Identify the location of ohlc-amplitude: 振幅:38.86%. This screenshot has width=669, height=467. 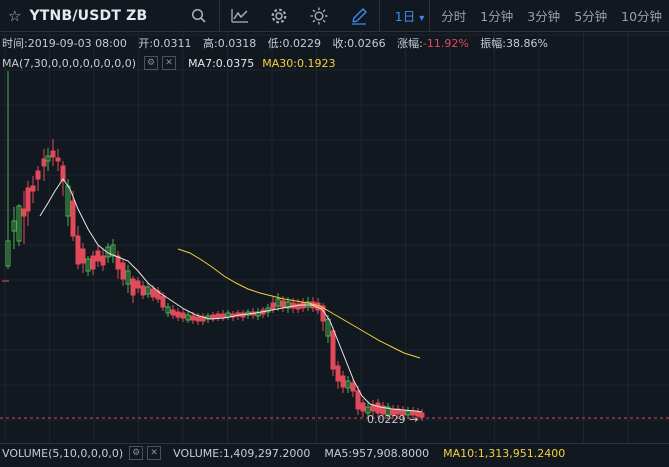
(514, 43).